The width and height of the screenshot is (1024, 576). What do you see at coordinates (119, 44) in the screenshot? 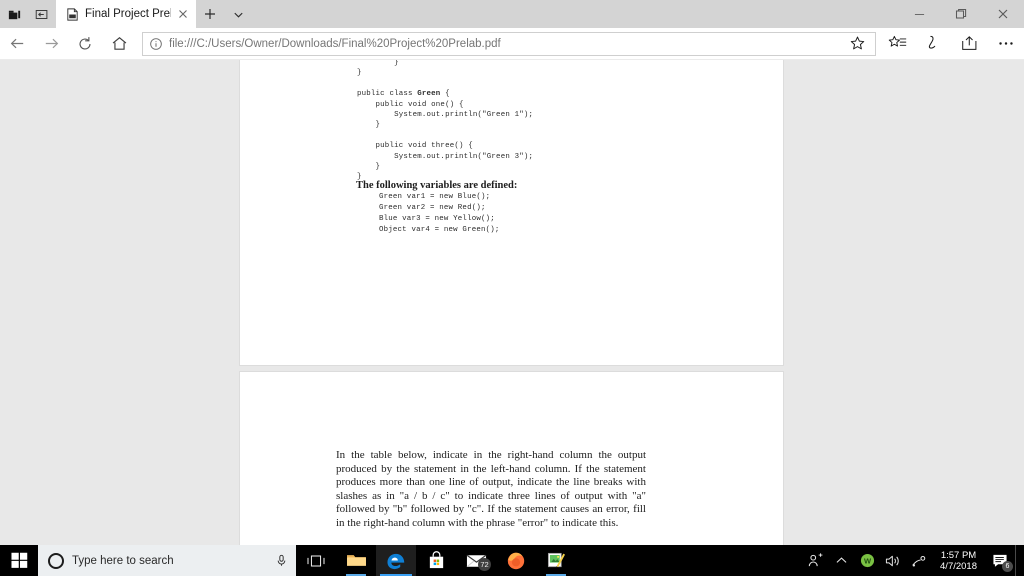
I see `home-button` at bounding box center [119, 44].